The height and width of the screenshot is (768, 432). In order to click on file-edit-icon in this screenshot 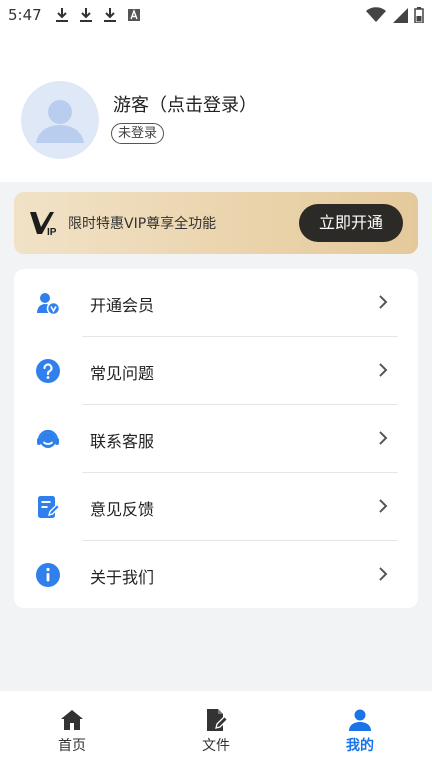, I will do `click(216, 720)`.